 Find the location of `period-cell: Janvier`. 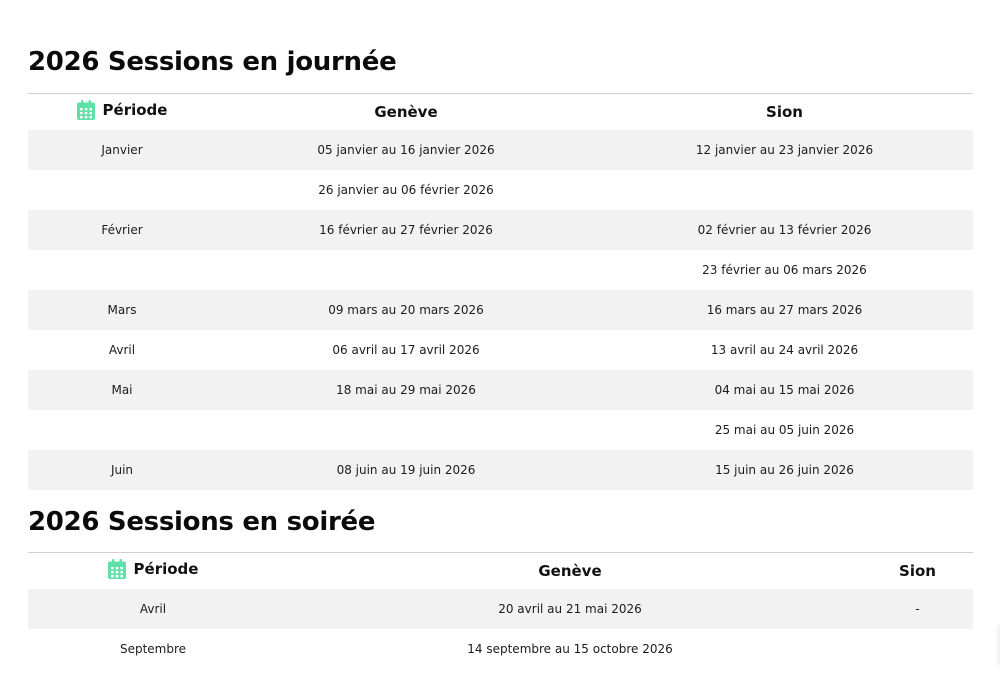

period-cell: Janvier is located at coordinates (122, 150).